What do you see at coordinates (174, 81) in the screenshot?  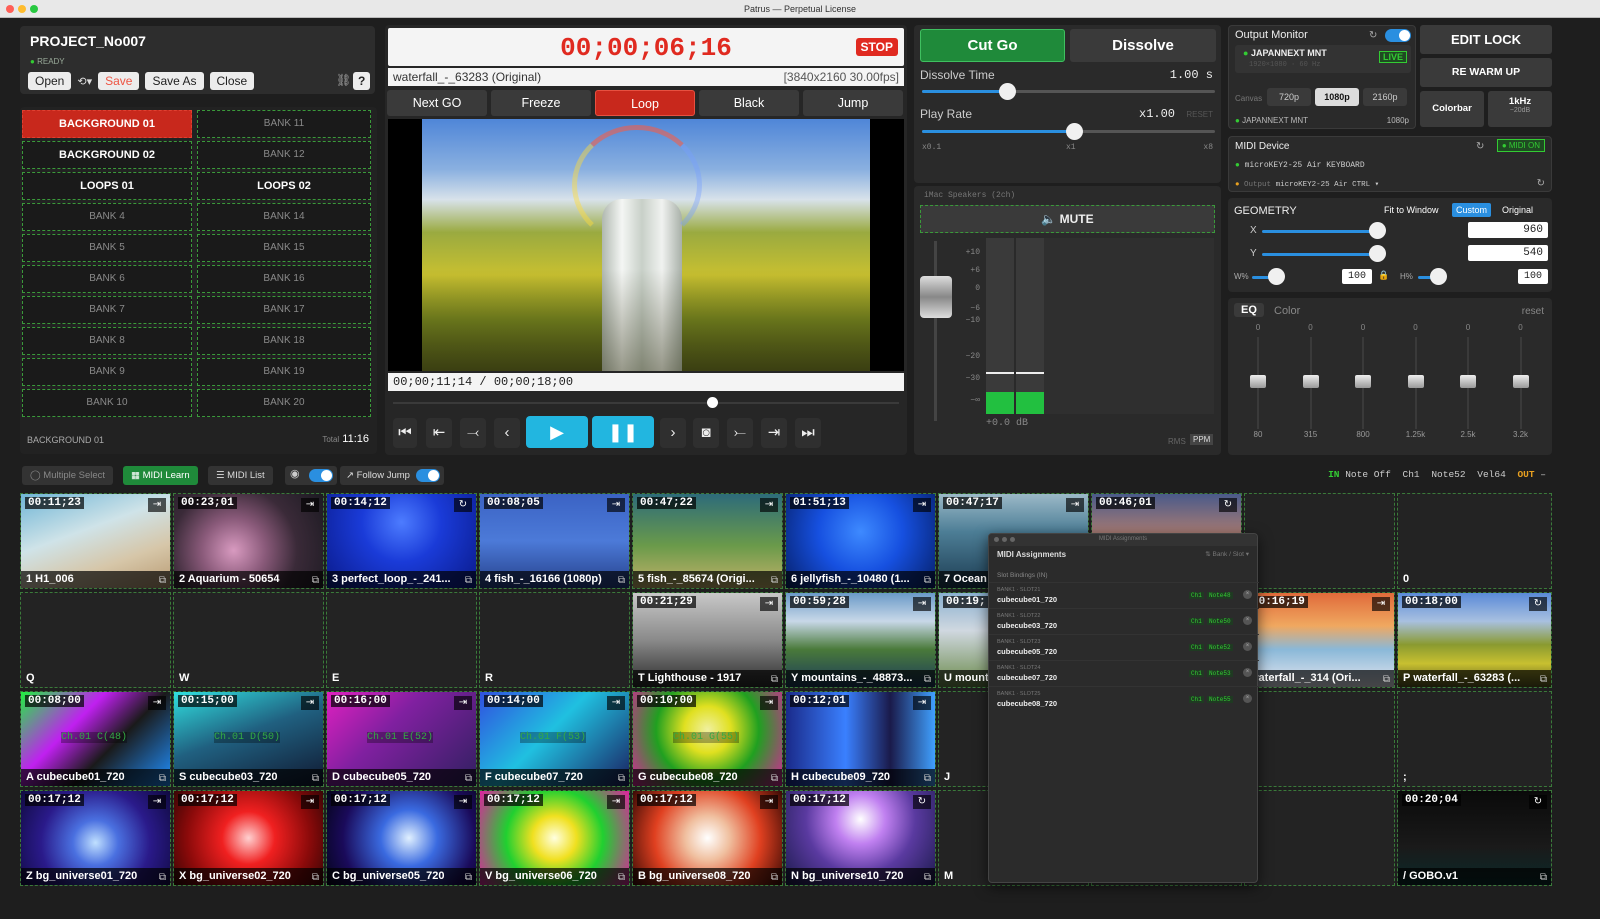 I see `save-as-button: Save As` at bounding box center [174, 81].